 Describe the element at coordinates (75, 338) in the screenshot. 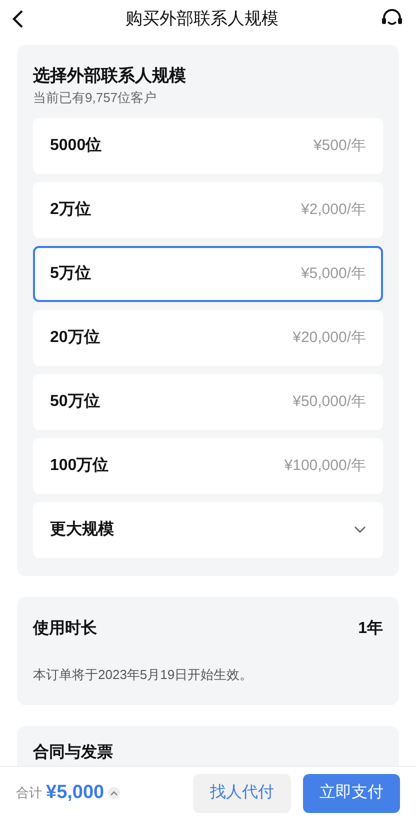

I see `option-label: 20万位` at that location.